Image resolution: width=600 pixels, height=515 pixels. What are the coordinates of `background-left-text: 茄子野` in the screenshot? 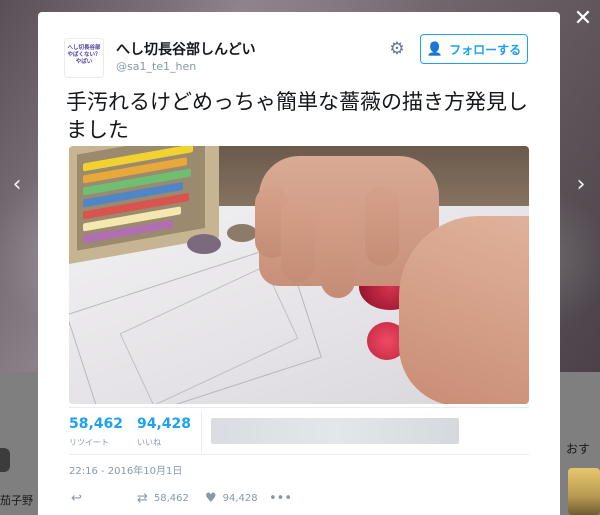 It's located at (16, 500).